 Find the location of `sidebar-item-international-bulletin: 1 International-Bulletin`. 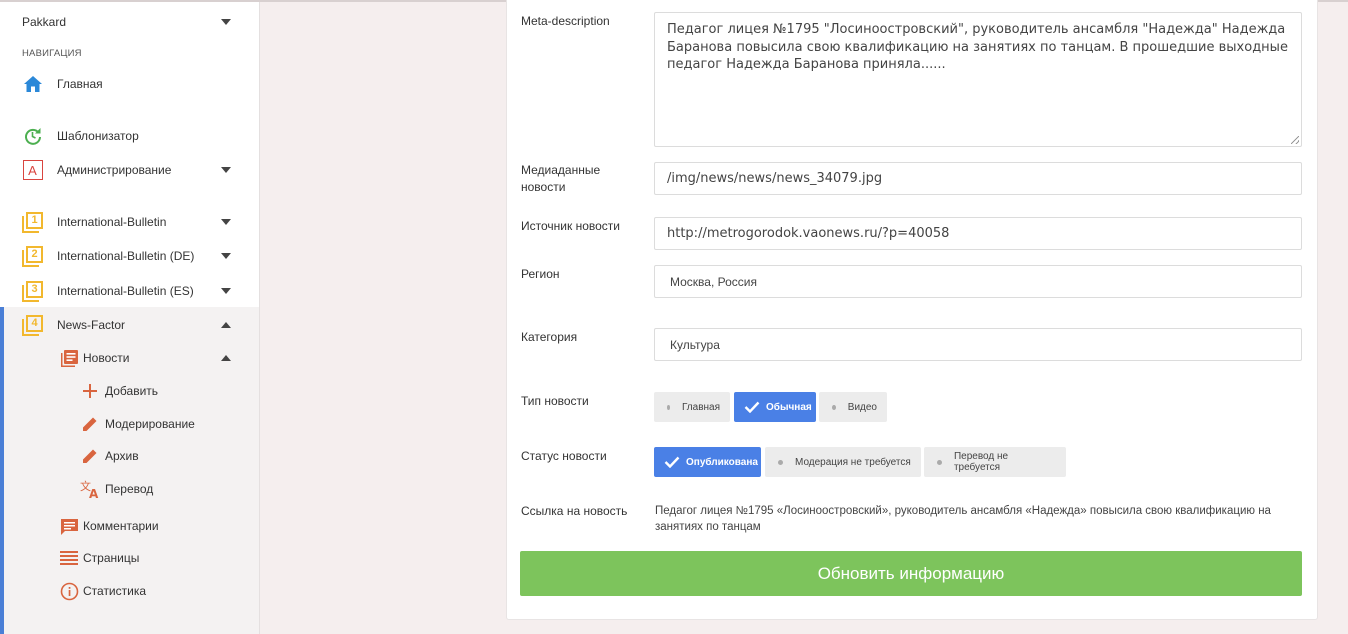

sidebar-item-international-bulletin: 1 International-Bulletin is located at coordinates (129, 222).